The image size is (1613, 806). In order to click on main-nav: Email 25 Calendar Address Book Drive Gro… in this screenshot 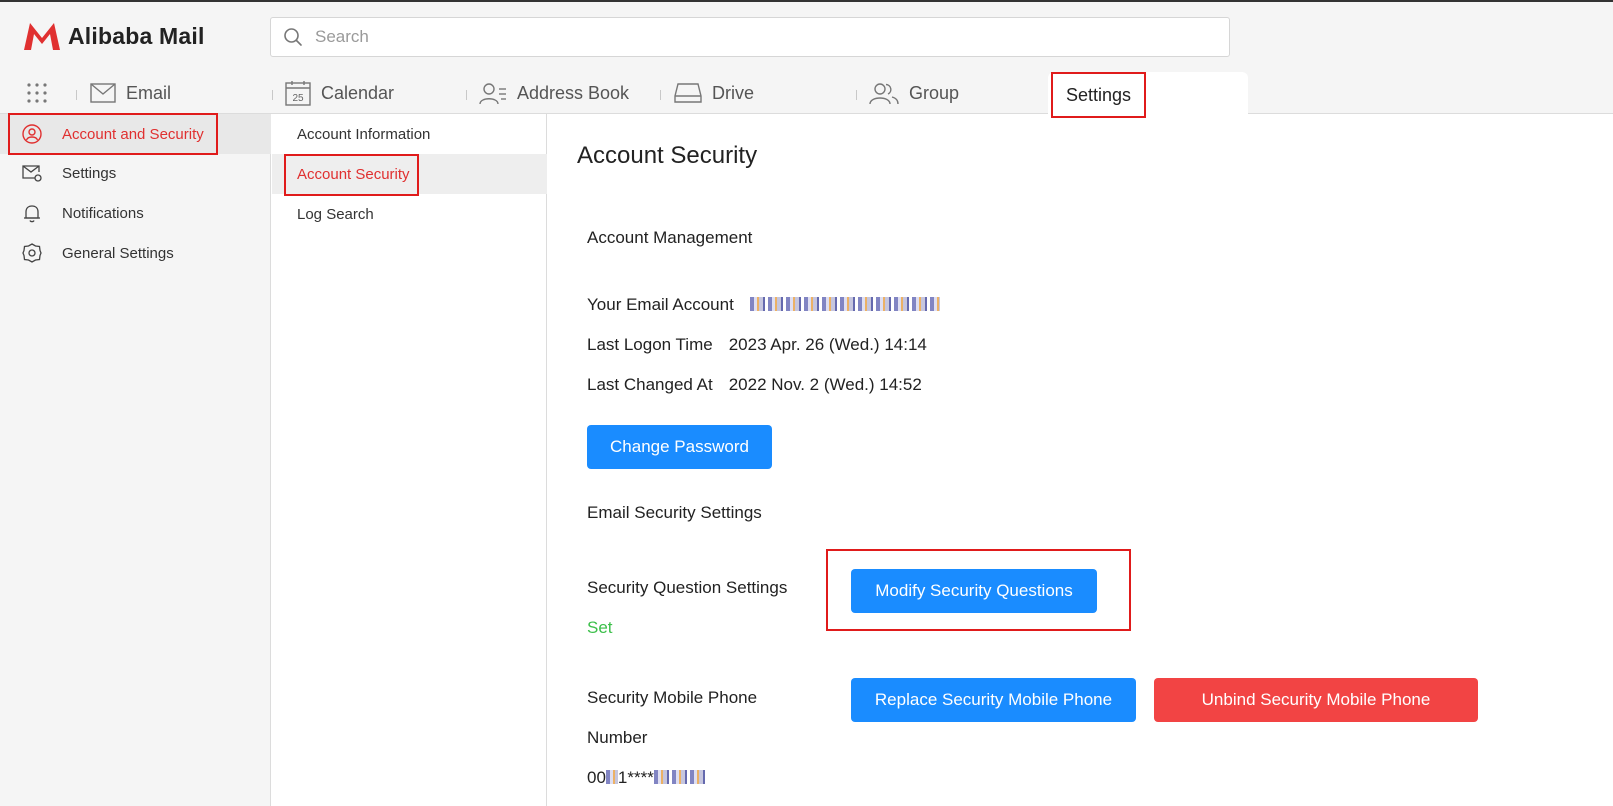, I will do `click(806, 95)`.